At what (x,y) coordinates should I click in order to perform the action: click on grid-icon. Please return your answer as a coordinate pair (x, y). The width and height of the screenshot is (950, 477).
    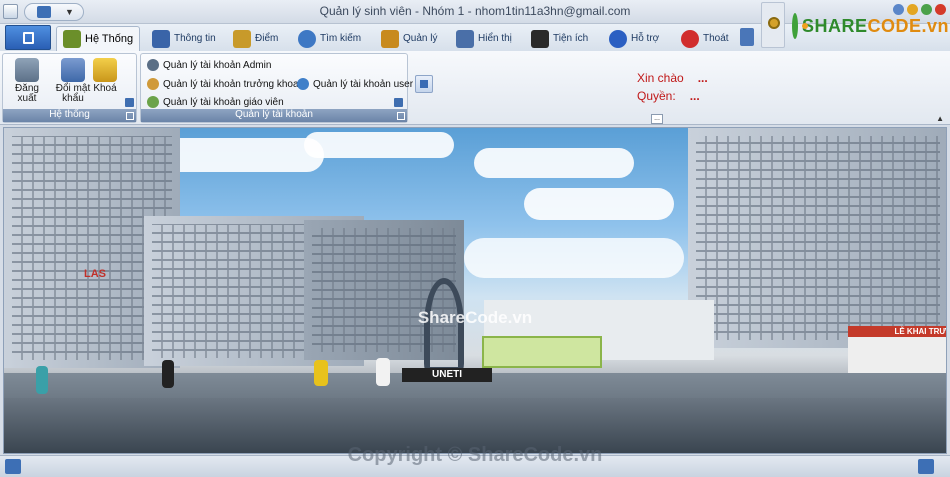
    Looking at the image, I should click on (540, 38).